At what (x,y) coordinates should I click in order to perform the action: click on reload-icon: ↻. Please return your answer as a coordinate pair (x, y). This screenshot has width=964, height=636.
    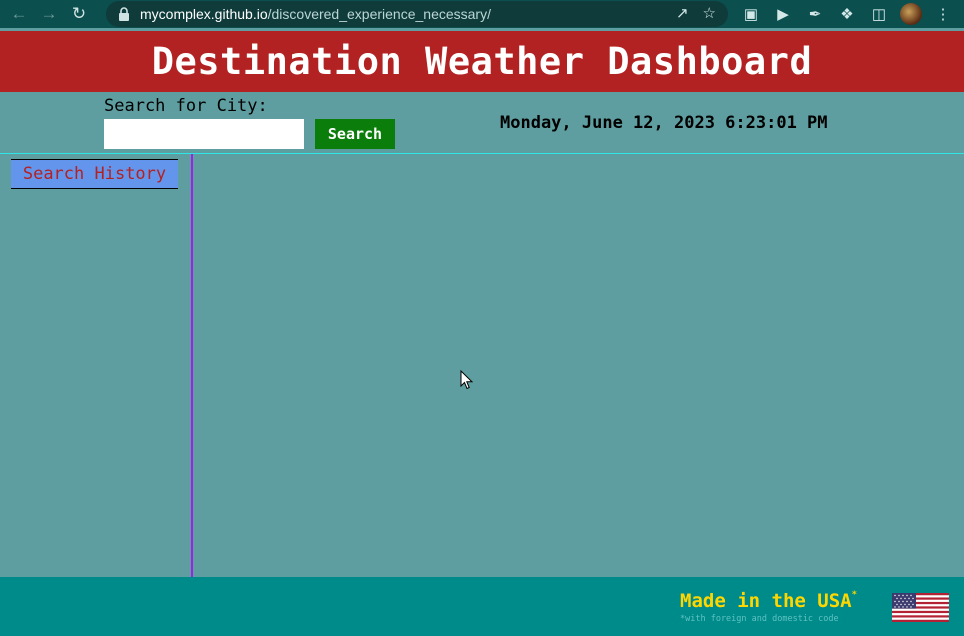
    Looking at the image, I should click on (79, 14).